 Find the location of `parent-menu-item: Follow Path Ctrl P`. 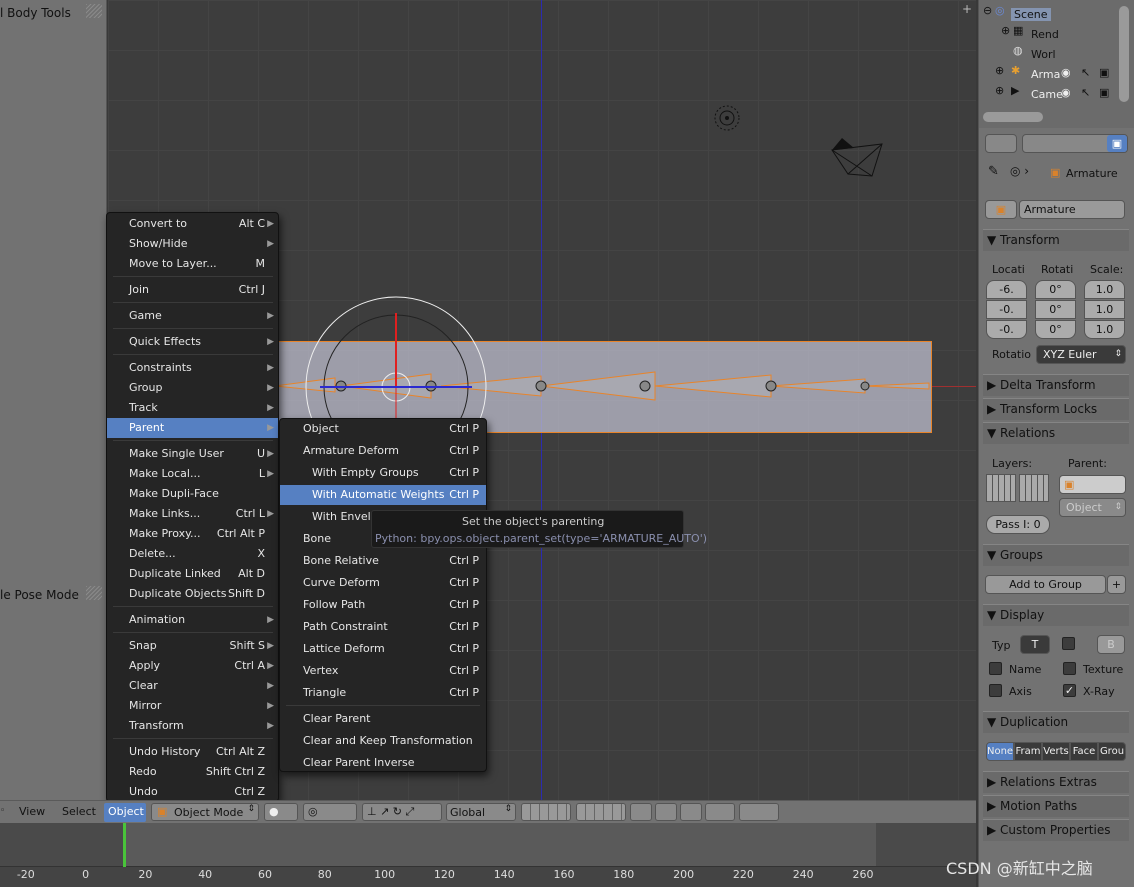

parent-menu-item: Follow Path Ctrl P is located at coordinates (383, 605).